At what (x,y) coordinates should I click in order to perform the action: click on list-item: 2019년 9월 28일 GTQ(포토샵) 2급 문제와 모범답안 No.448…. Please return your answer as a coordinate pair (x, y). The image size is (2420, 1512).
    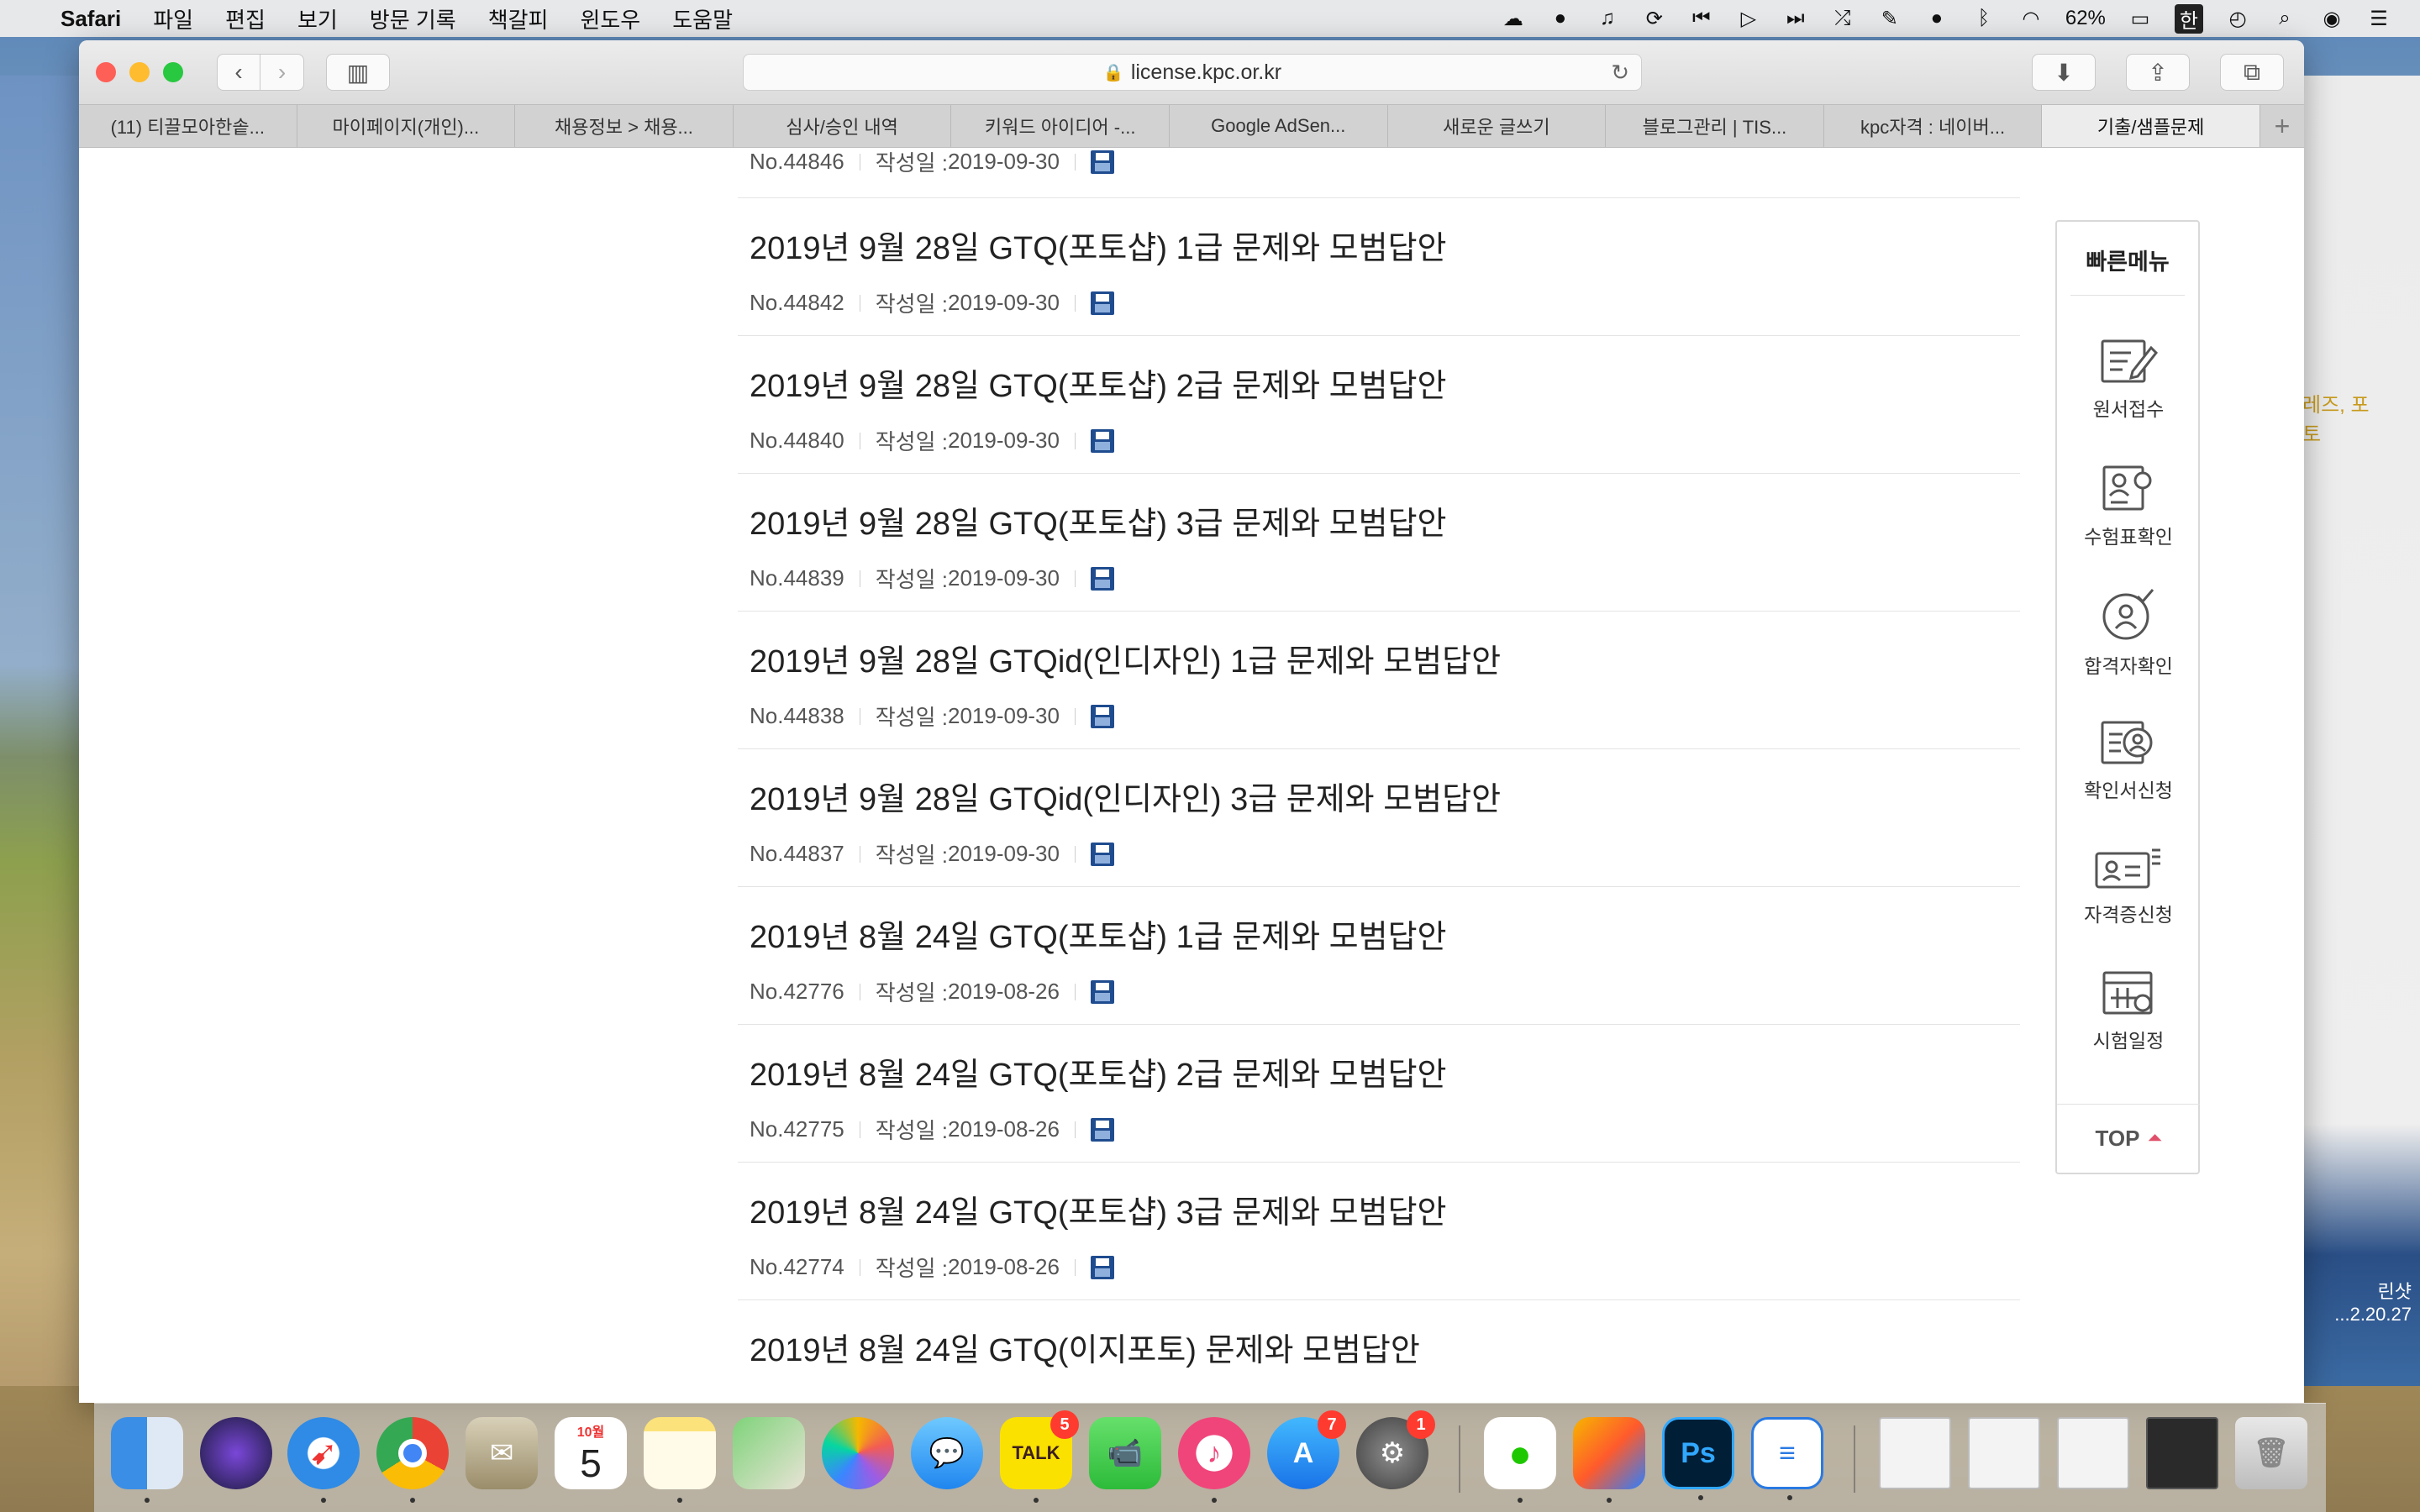
    Looking at the image, I should click on (1379, 405).